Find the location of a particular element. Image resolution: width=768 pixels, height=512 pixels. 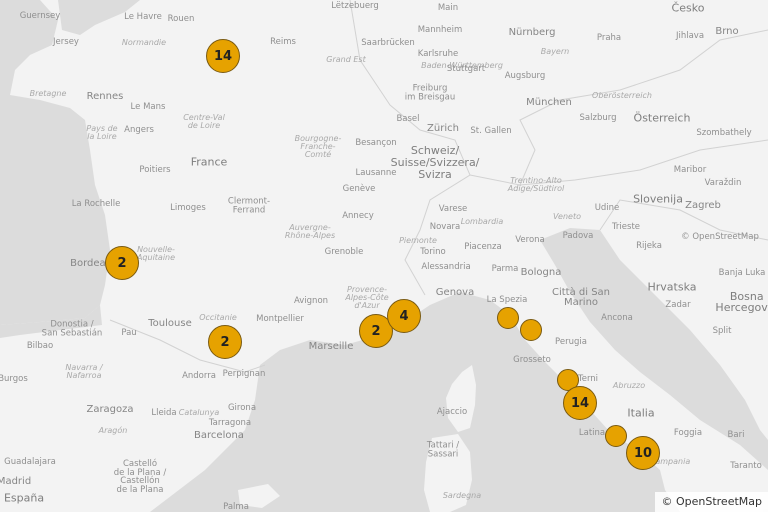

sardinia is located at coordinates (448, 473).